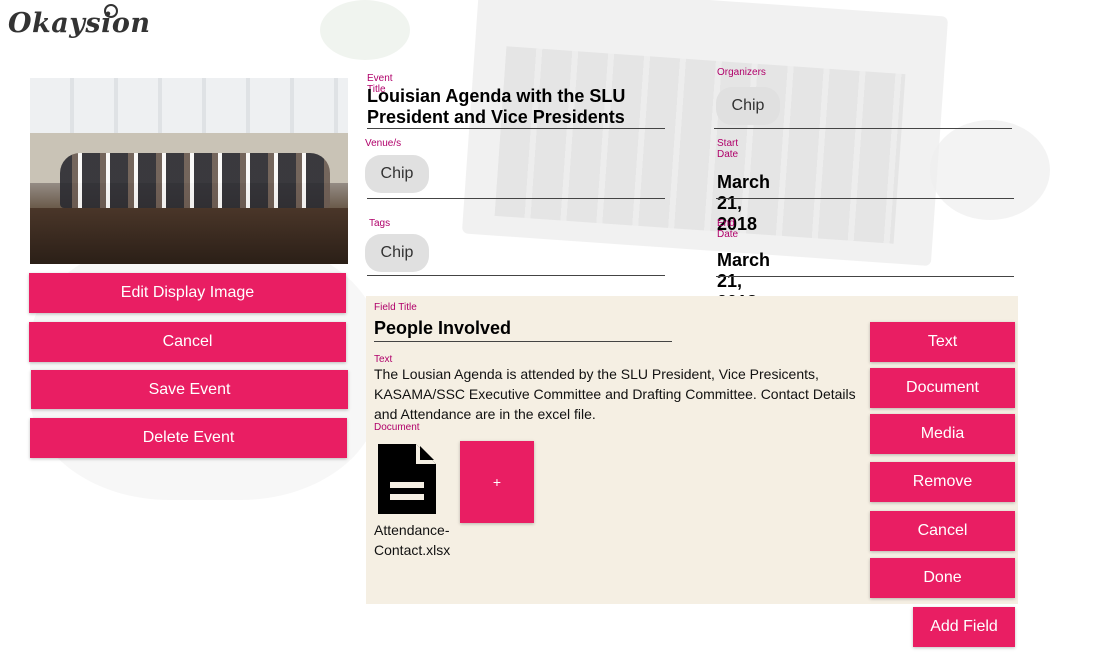 This screenshot has height=663, width=1104. Describe the element at coordinates (383, 143) in the screenshot. I see `venue-label: Venue/s` at that location.